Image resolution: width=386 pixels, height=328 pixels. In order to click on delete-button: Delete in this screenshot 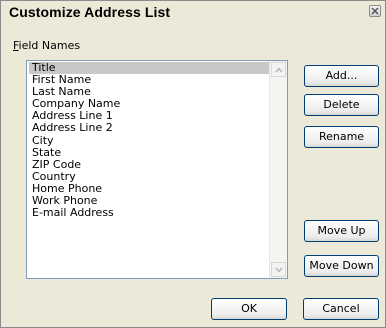, I will do `click(341, 105)`.